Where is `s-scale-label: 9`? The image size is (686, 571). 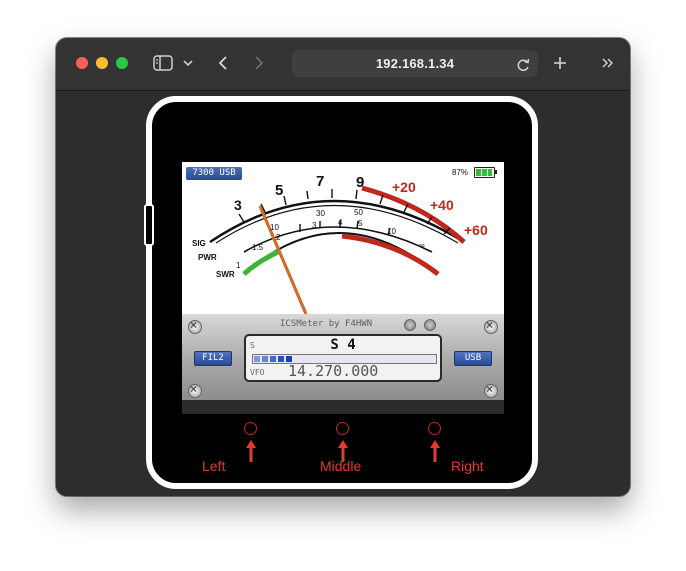 s-scale-label: 9 is located at coordinates (360, 182).